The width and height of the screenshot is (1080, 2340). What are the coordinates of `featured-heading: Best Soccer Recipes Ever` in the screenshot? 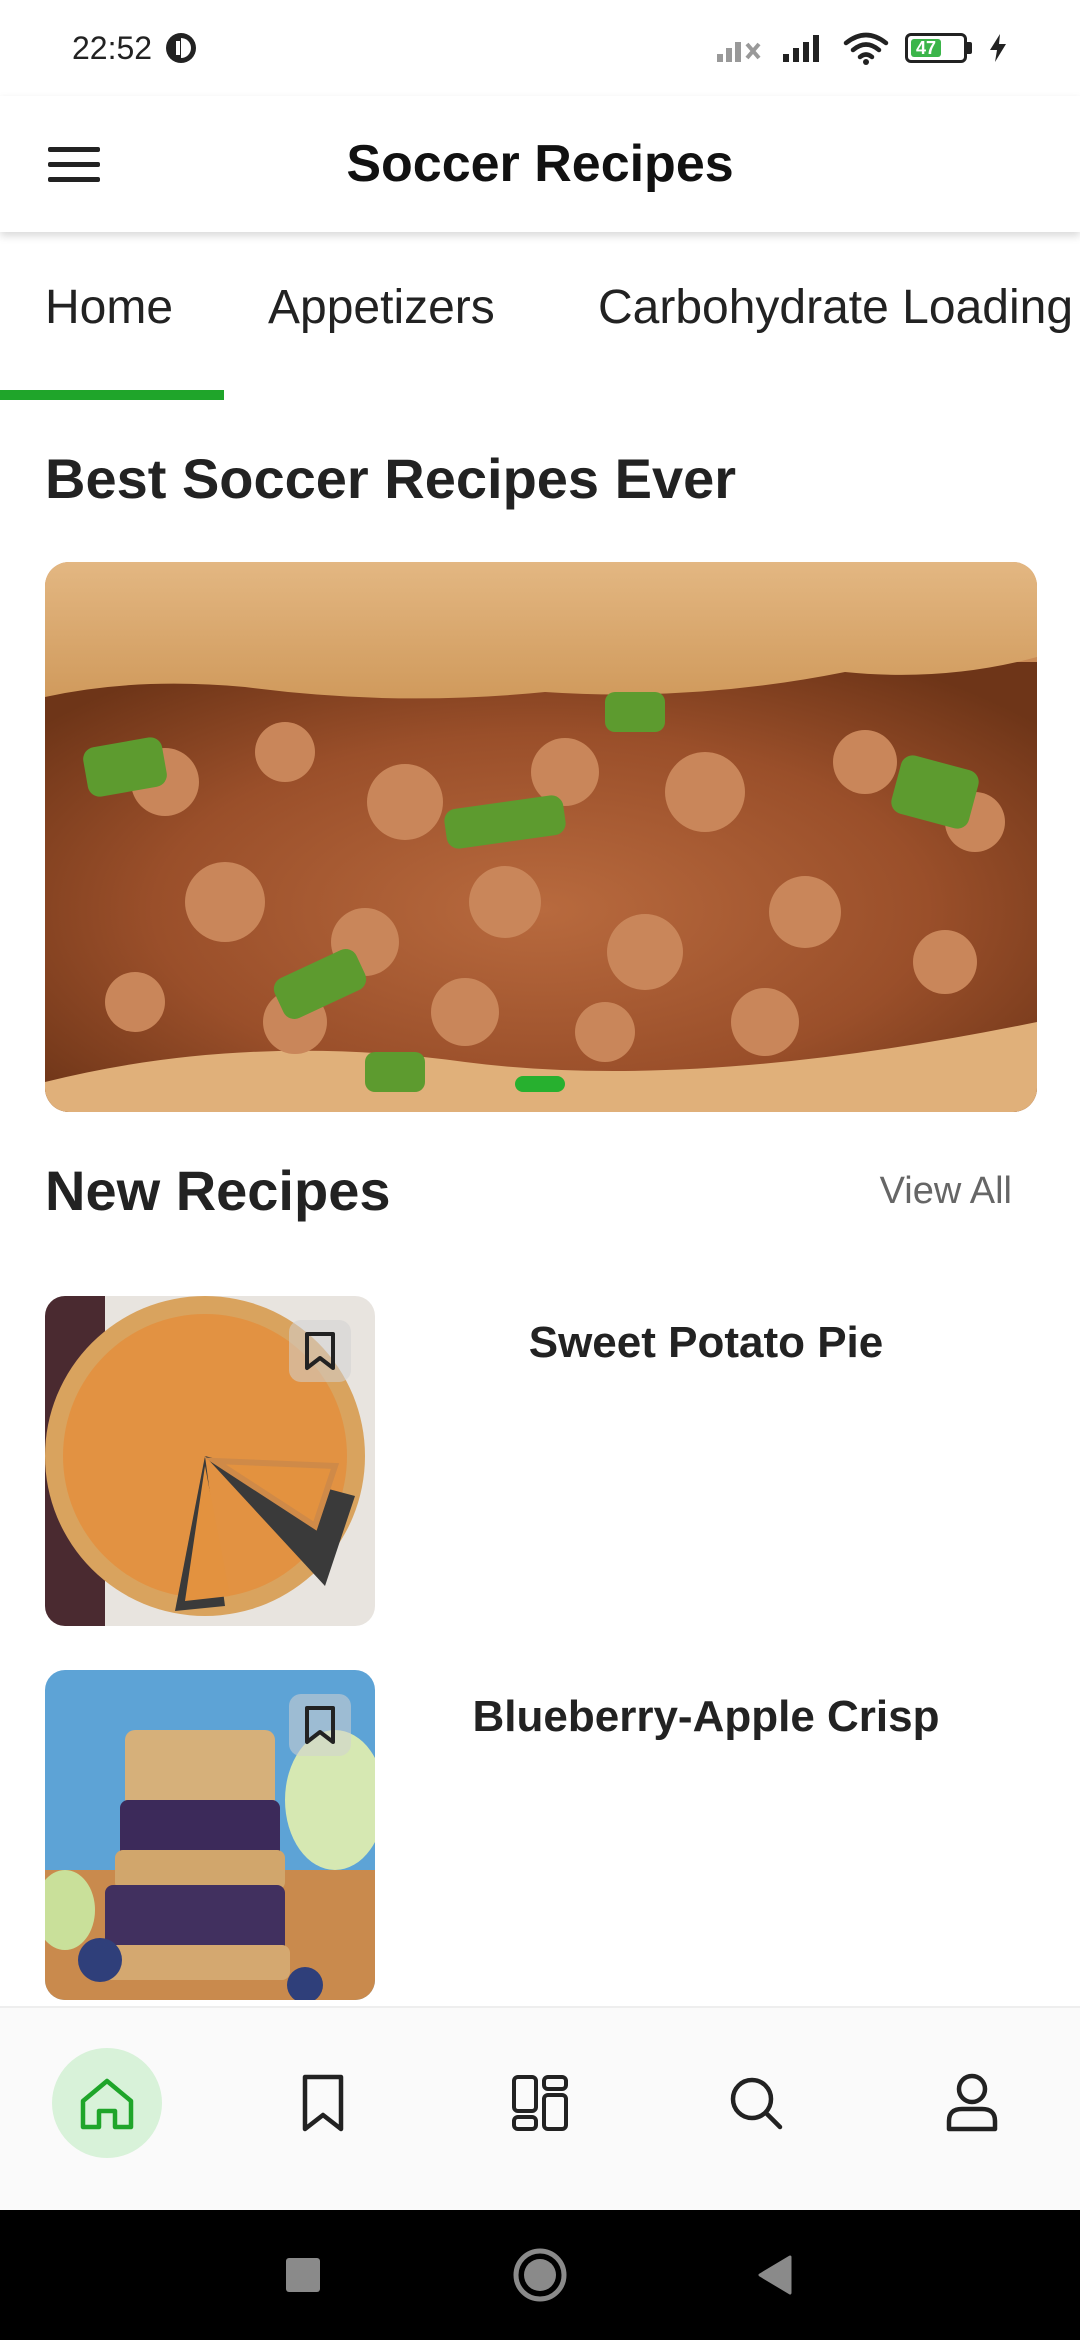 It's located at (391, 478).